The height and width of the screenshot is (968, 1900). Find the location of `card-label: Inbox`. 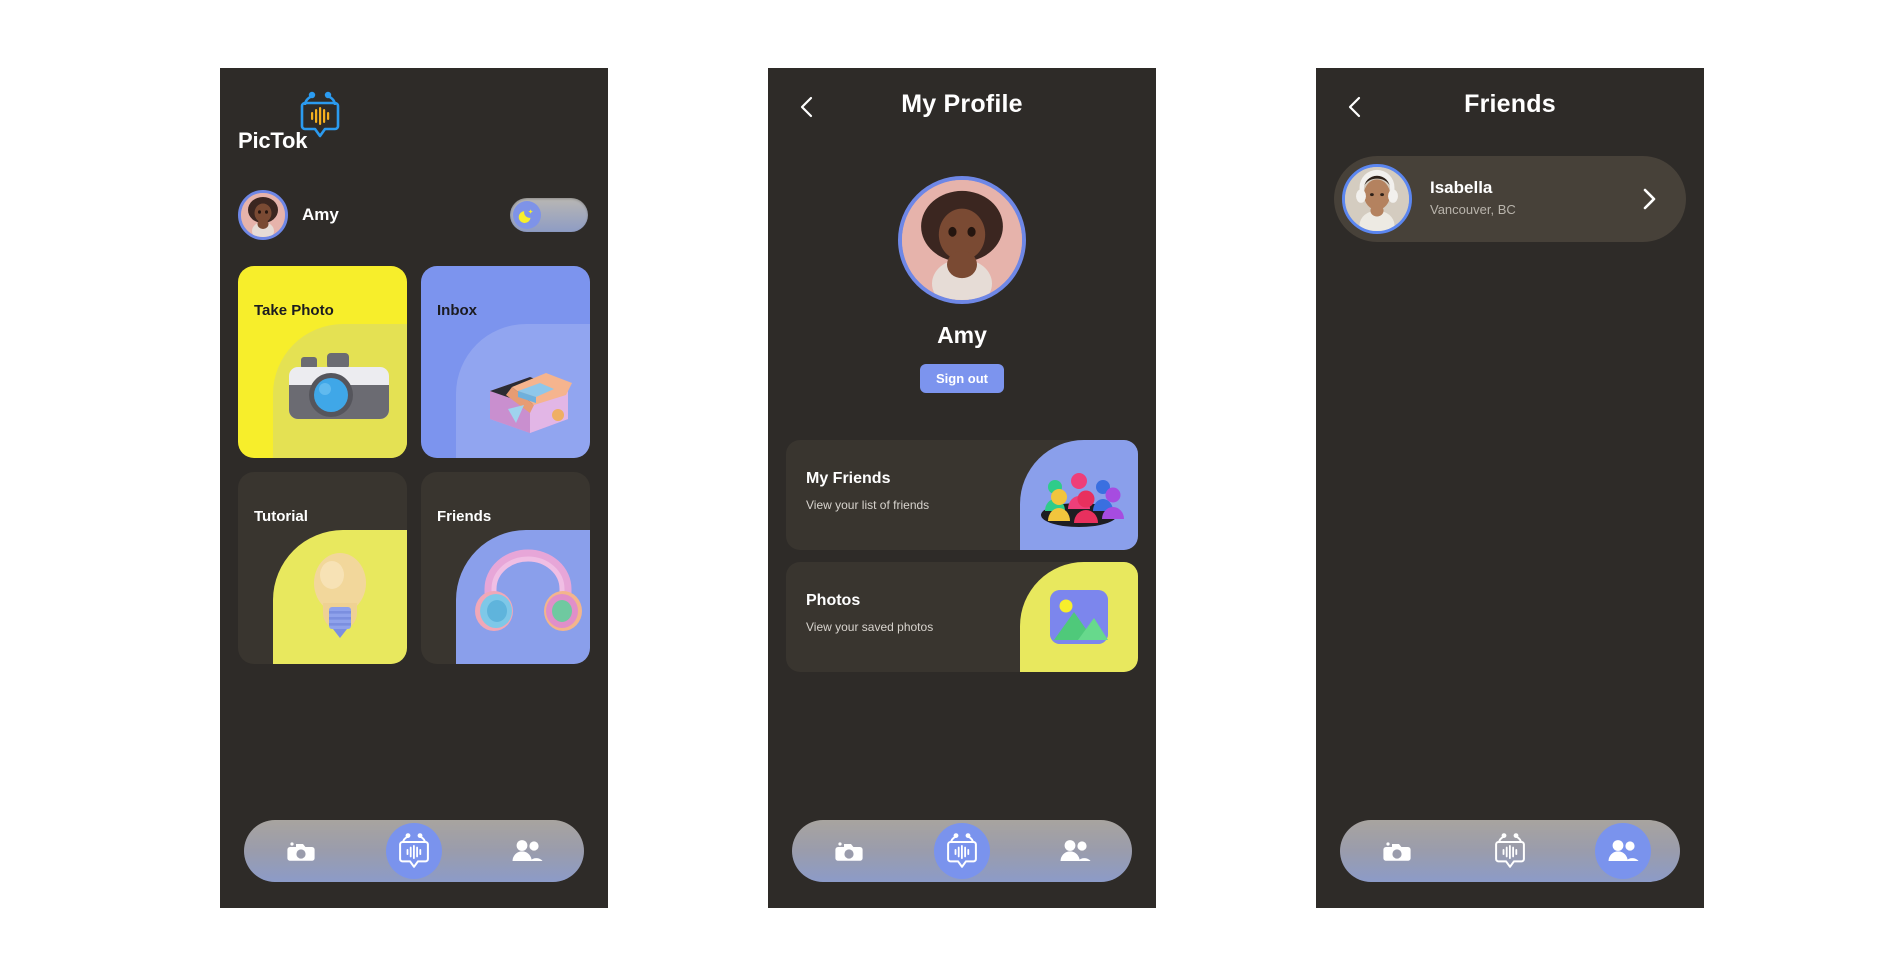

card-label: Inbox is located at coordinates (457, 310).